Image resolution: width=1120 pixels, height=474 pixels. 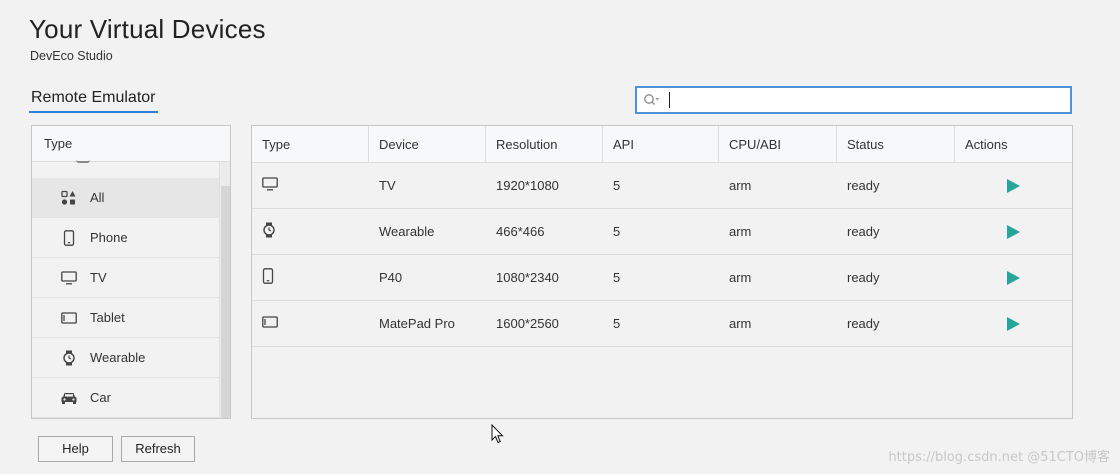 I want to click on device-name: Wearable, so click(x=407, y=231).